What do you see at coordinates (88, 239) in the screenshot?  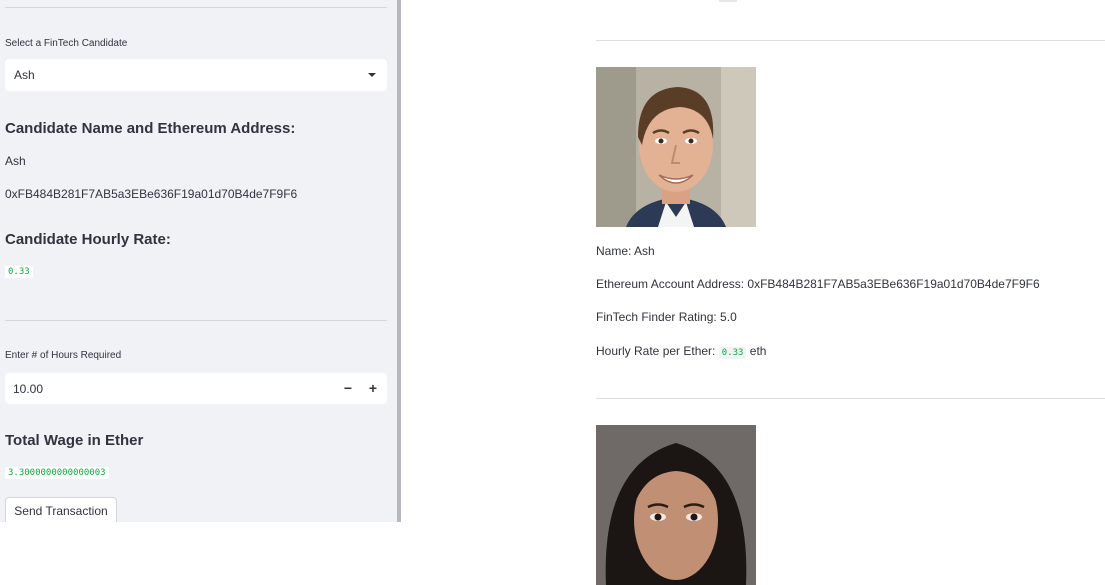 I see `hourly-rate-heading: Candidate Hourly Rate:` at bounding box center [88, 239].